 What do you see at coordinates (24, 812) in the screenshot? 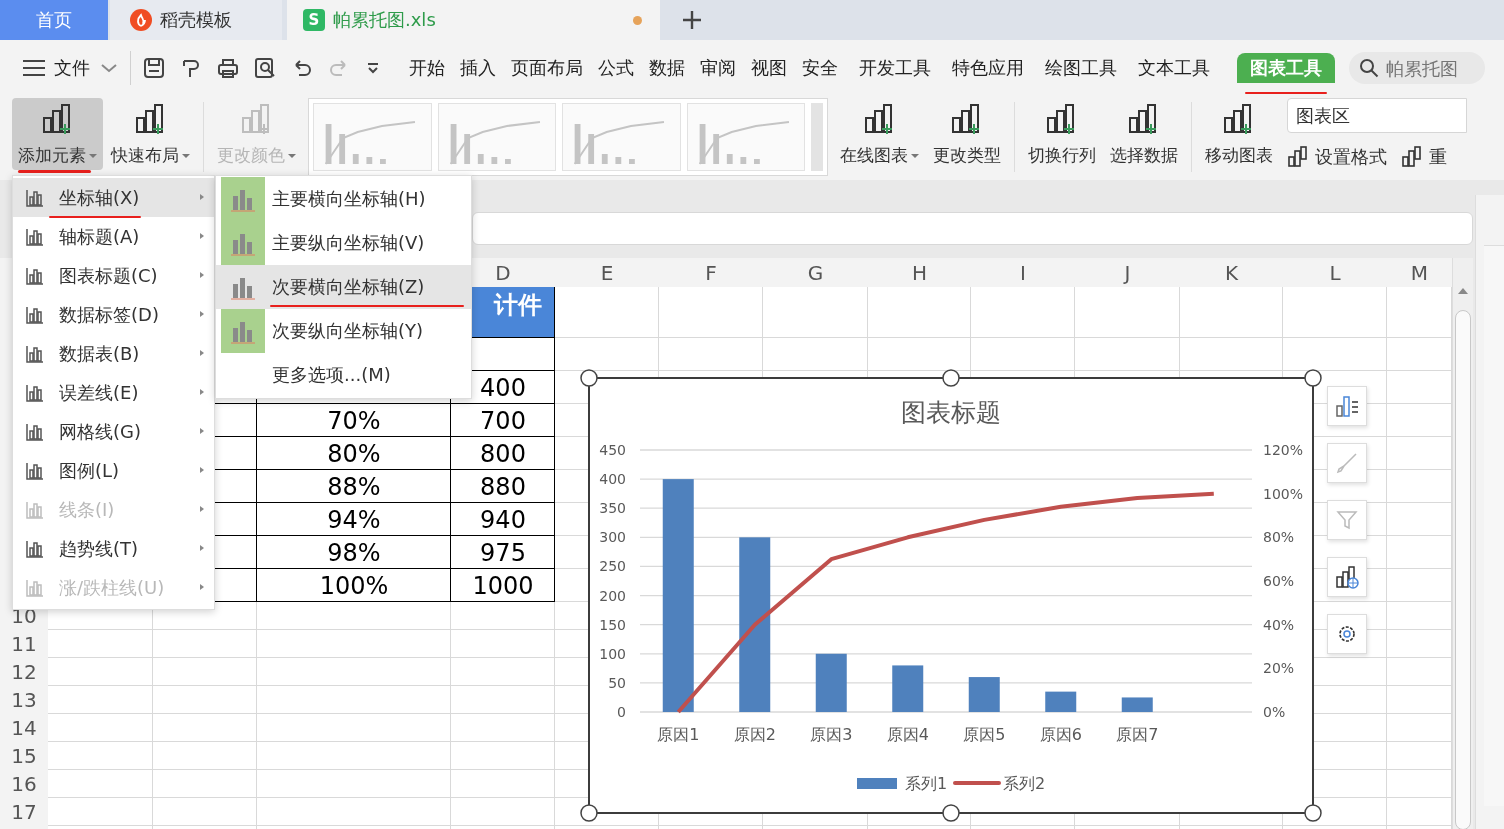
I see `row-header: 17` at bounding box center [24, 812].